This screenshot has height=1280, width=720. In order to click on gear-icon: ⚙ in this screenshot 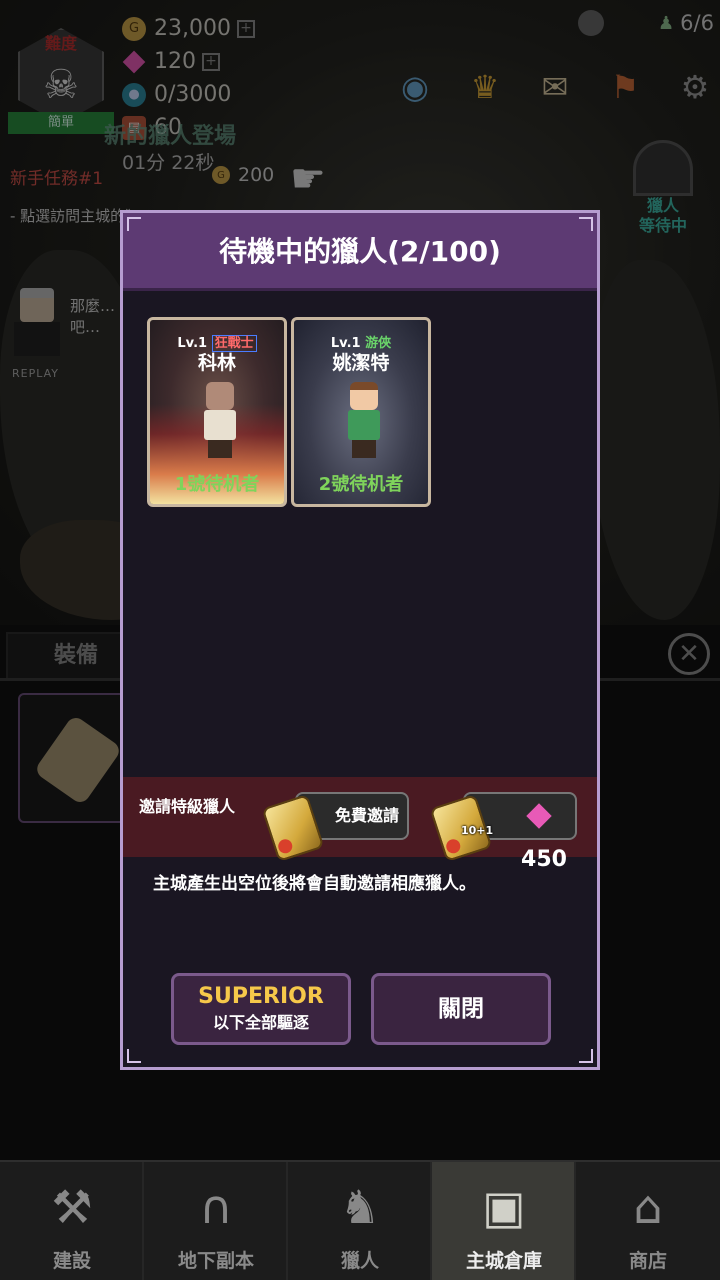, I will do `click(694, 87)`.